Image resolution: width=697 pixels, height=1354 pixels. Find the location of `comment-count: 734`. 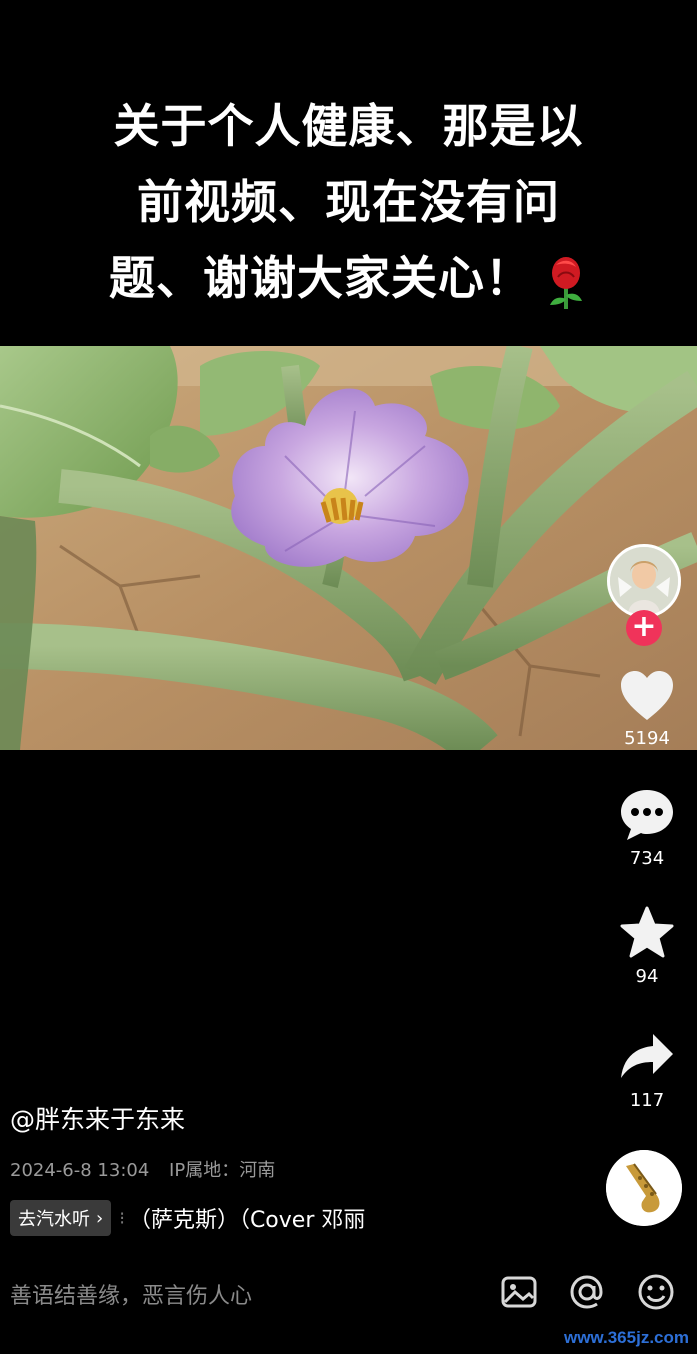

comment-count: 734 is located at coordinates (647, 858).